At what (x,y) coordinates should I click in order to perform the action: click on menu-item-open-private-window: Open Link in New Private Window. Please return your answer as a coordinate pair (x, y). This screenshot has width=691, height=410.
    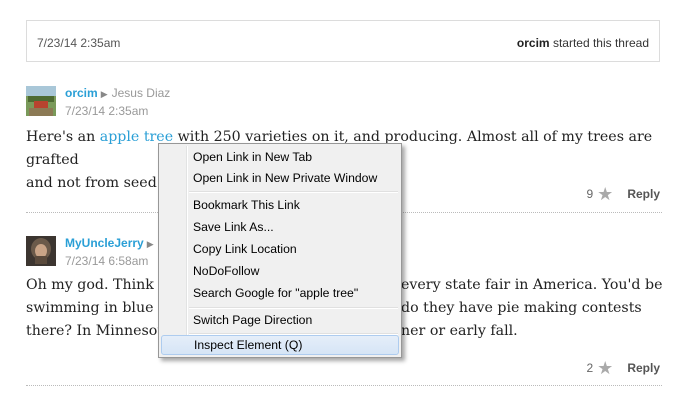
    Looking at the image, I should click on (280, 178).